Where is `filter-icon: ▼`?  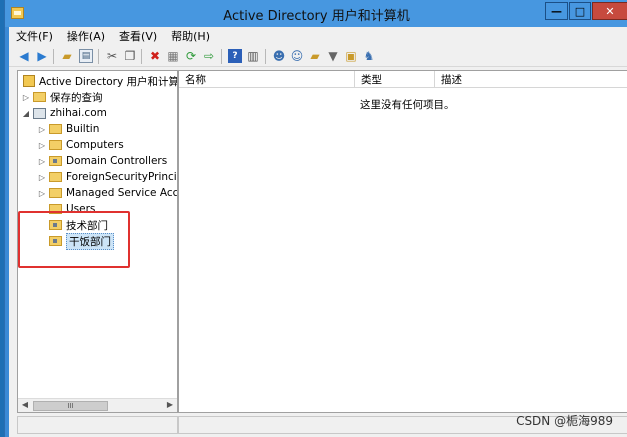 filter-icon: ▼ is located at coordinates (333, 56).